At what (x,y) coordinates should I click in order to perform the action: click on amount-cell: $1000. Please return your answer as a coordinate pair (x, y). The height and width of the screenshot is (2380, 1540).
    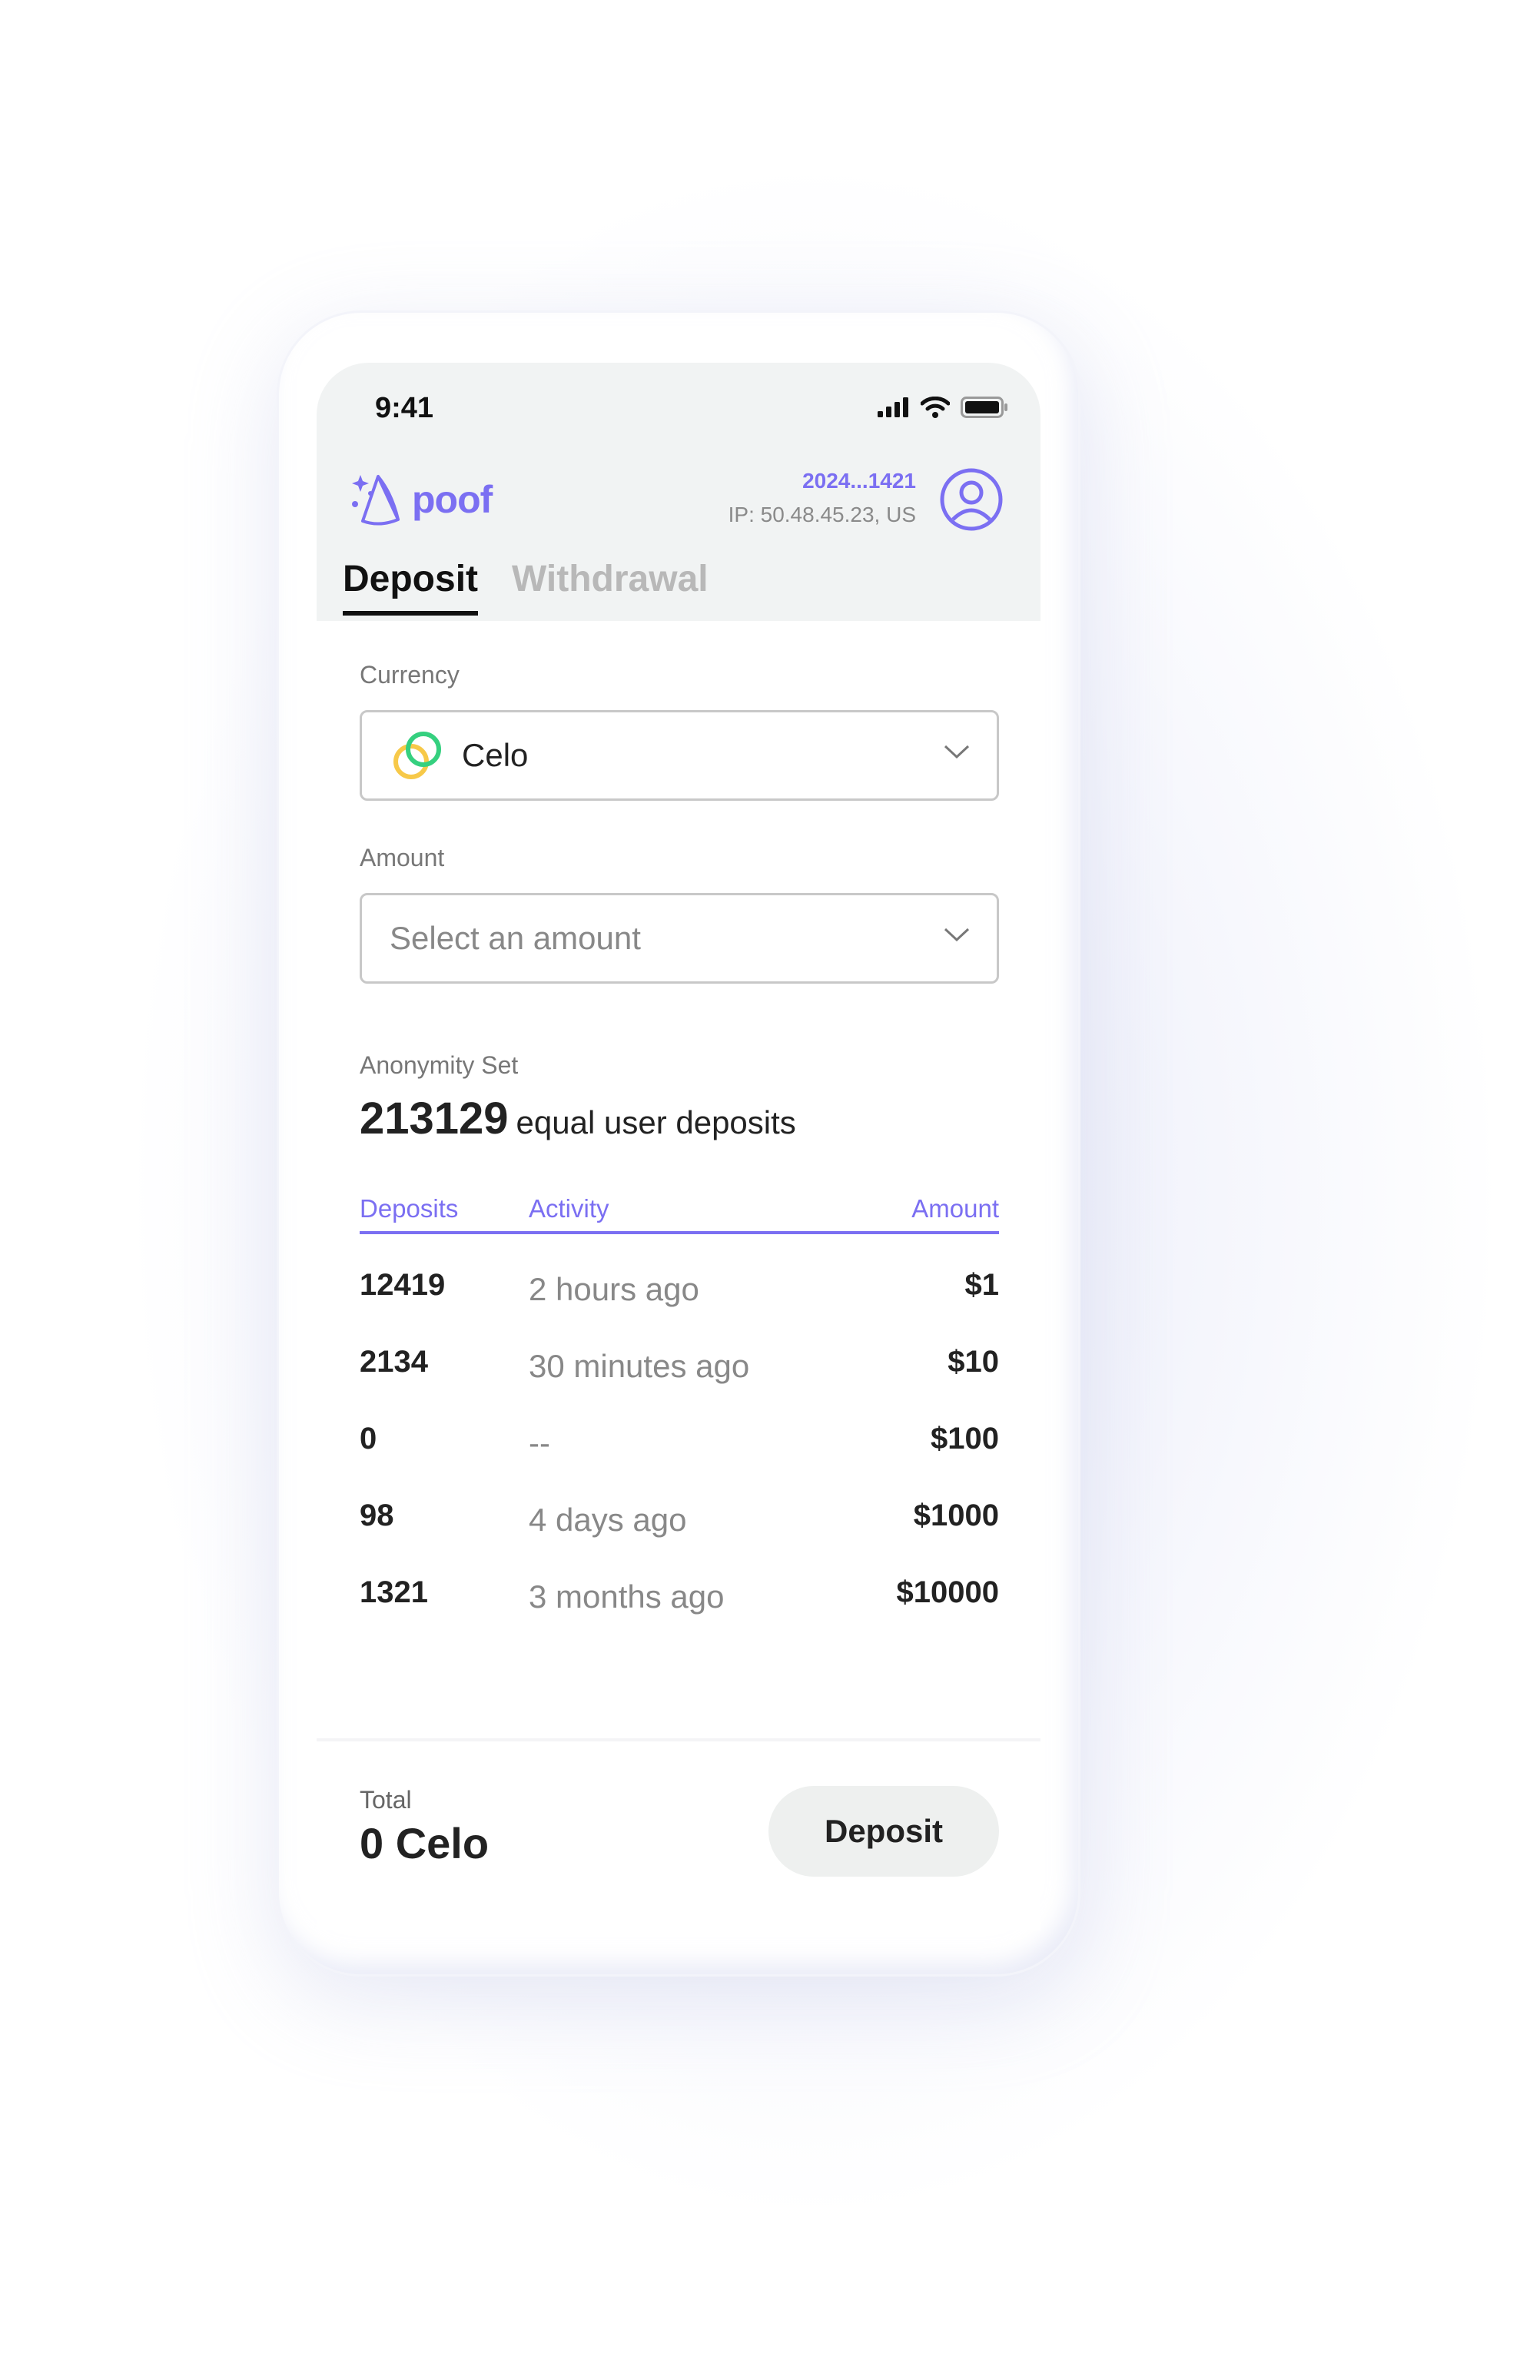
    Looking at the image, I should click on (956, 1516).